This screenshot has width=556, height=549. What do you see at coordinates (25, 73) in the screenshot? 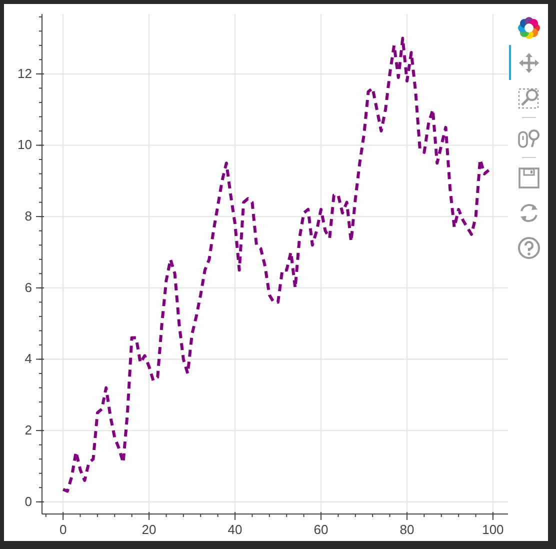
I see `tick-label: 12` at bounding box center [25, 73].